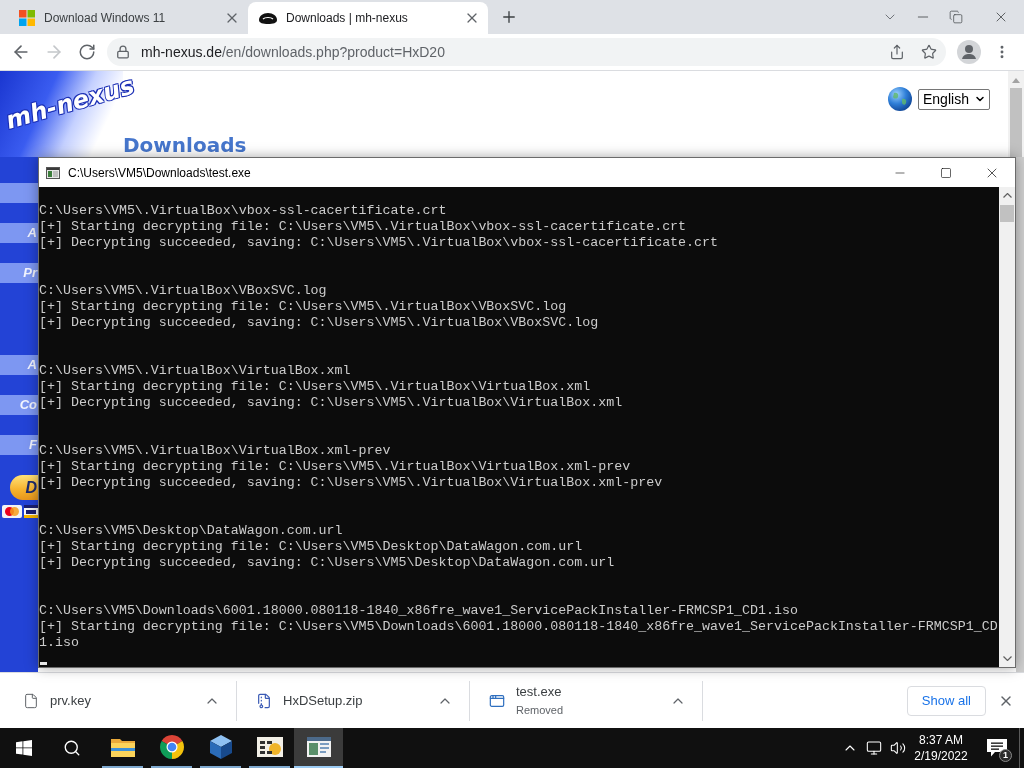 This screenshot has height=768, width=1024. I want to click on console-line: [+] Decrypting succeeded, saving: C:\Users\VM5\.VirtualBox\VBoxSVC.log, so click(319, 323).